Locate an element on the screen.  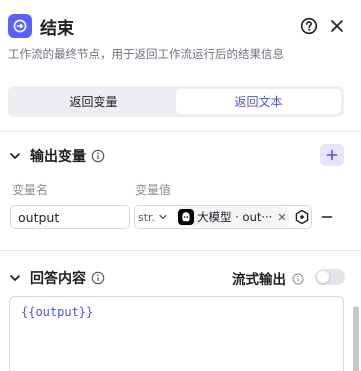
help-button is located at coordinates (309, 26).